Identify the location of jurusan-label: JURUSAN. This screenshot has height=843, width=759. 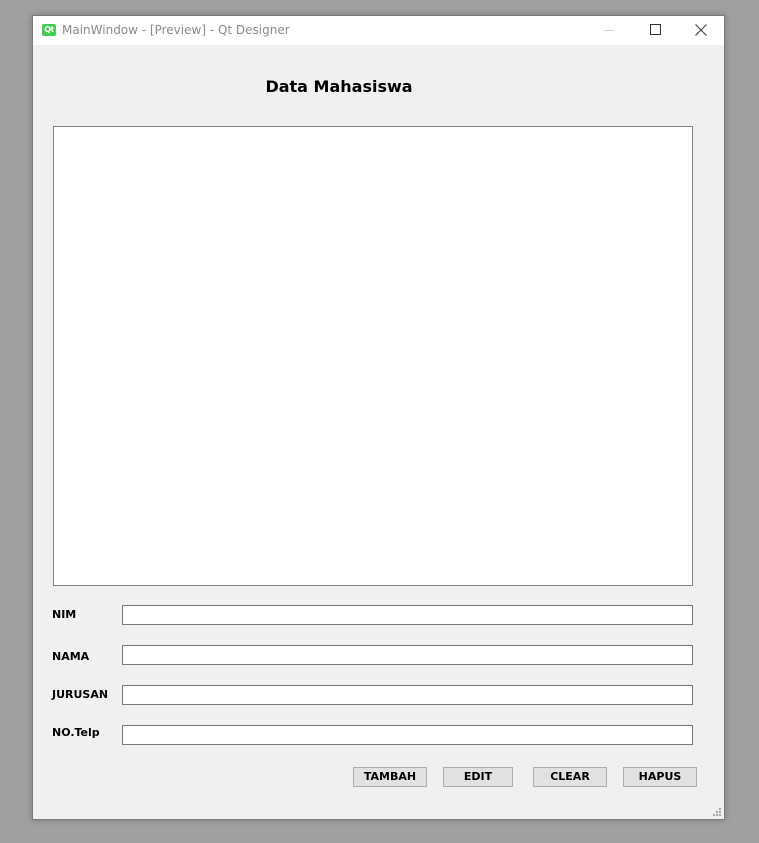
(80, 694).